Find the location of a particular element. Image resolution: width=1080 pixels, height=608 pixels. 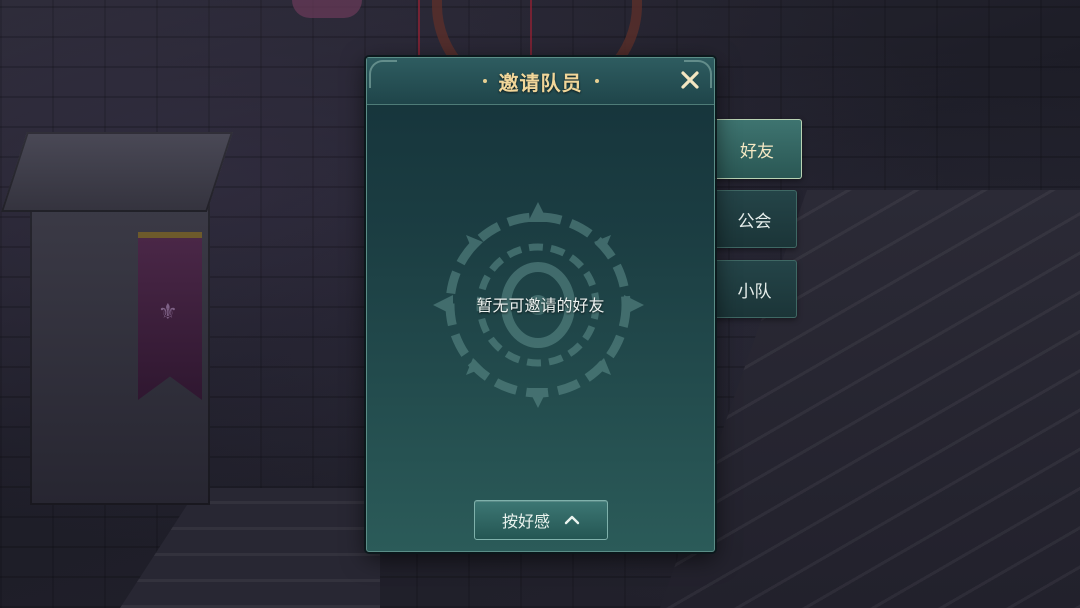

dialog-header: 邀请队员 is located at coordinates (540, 81).